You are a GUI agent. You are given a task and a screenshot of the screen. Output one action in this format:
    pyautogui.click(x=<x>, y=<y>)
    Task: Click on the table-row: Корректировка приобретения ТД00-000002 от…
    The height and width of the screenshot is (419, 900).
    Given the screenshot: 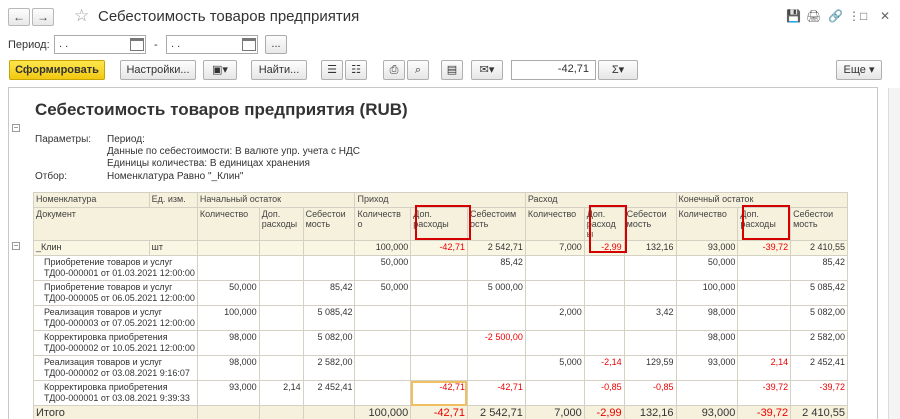 What is the action you would take?
    pyautogui.click(x=440, y=343)
    